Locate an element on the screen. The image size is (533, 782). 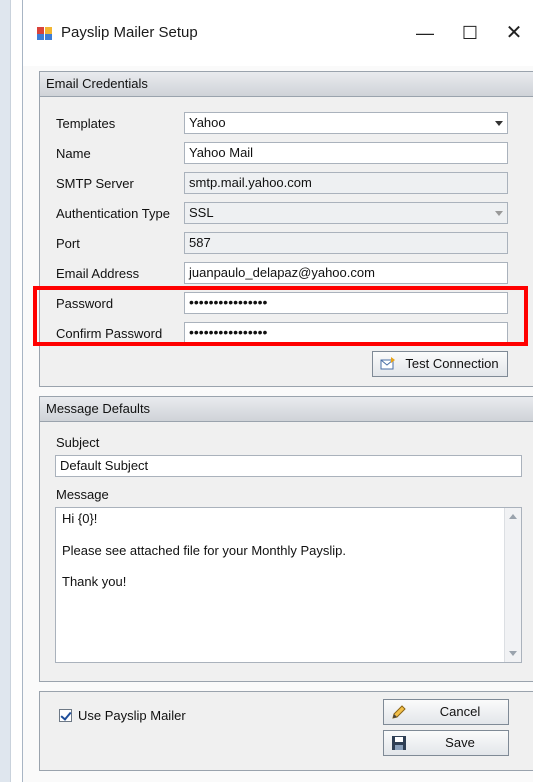
test-connection-button: Test Connection is located at coordinates (440, 364).